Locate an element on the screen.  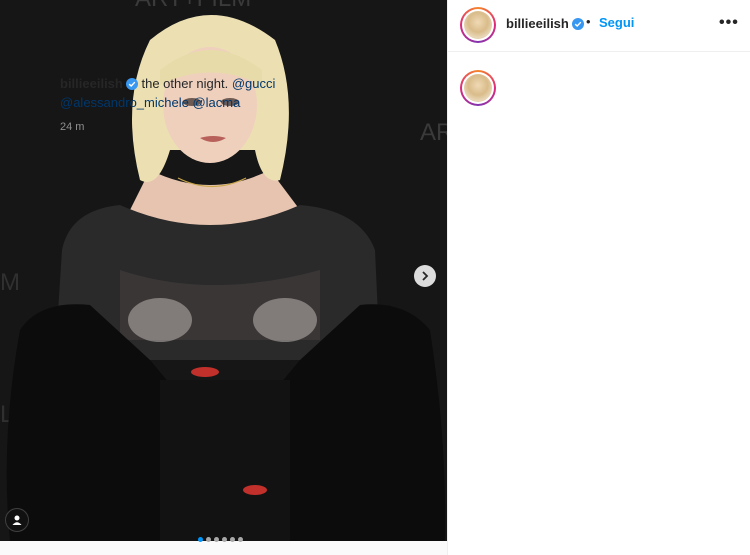
author-username-text: billieeilish is located at coordinates (537, 23).